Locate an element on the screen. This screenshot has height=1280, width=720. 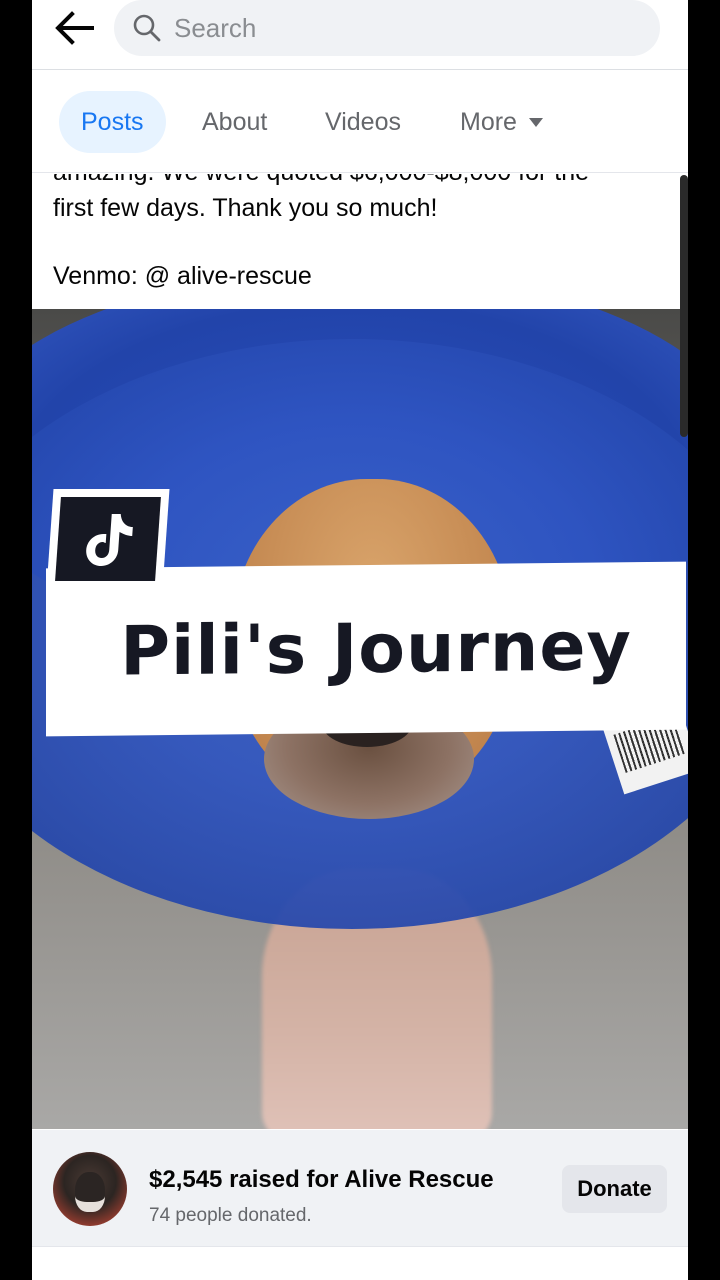
tab-more-label: More is located at coordinates (488, 122).